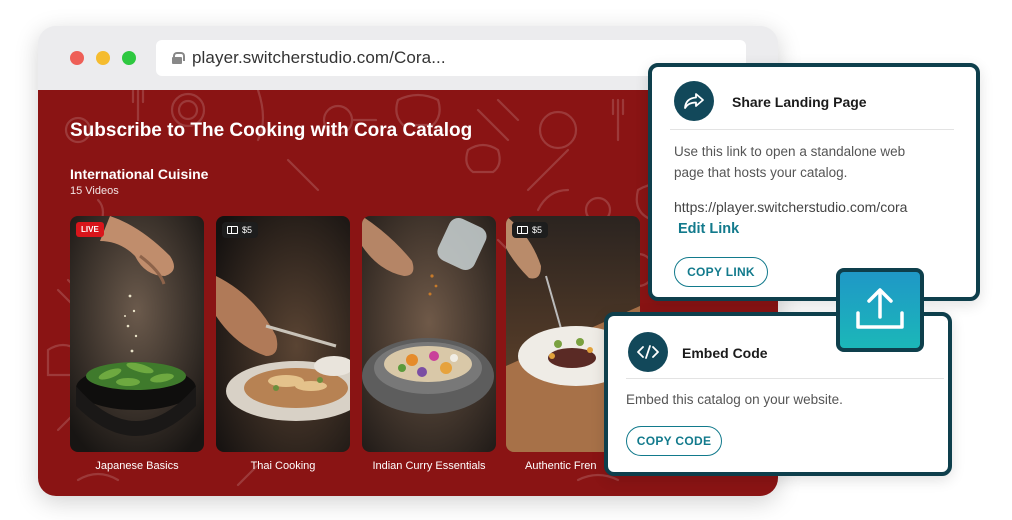 Image resolution: width=1012 pixels, height=520 pixels. What do you see at coordinates (721, 272) in the screenshot?
I see `copy-link-button: COPY LINK` at bounding box center [721, 272].